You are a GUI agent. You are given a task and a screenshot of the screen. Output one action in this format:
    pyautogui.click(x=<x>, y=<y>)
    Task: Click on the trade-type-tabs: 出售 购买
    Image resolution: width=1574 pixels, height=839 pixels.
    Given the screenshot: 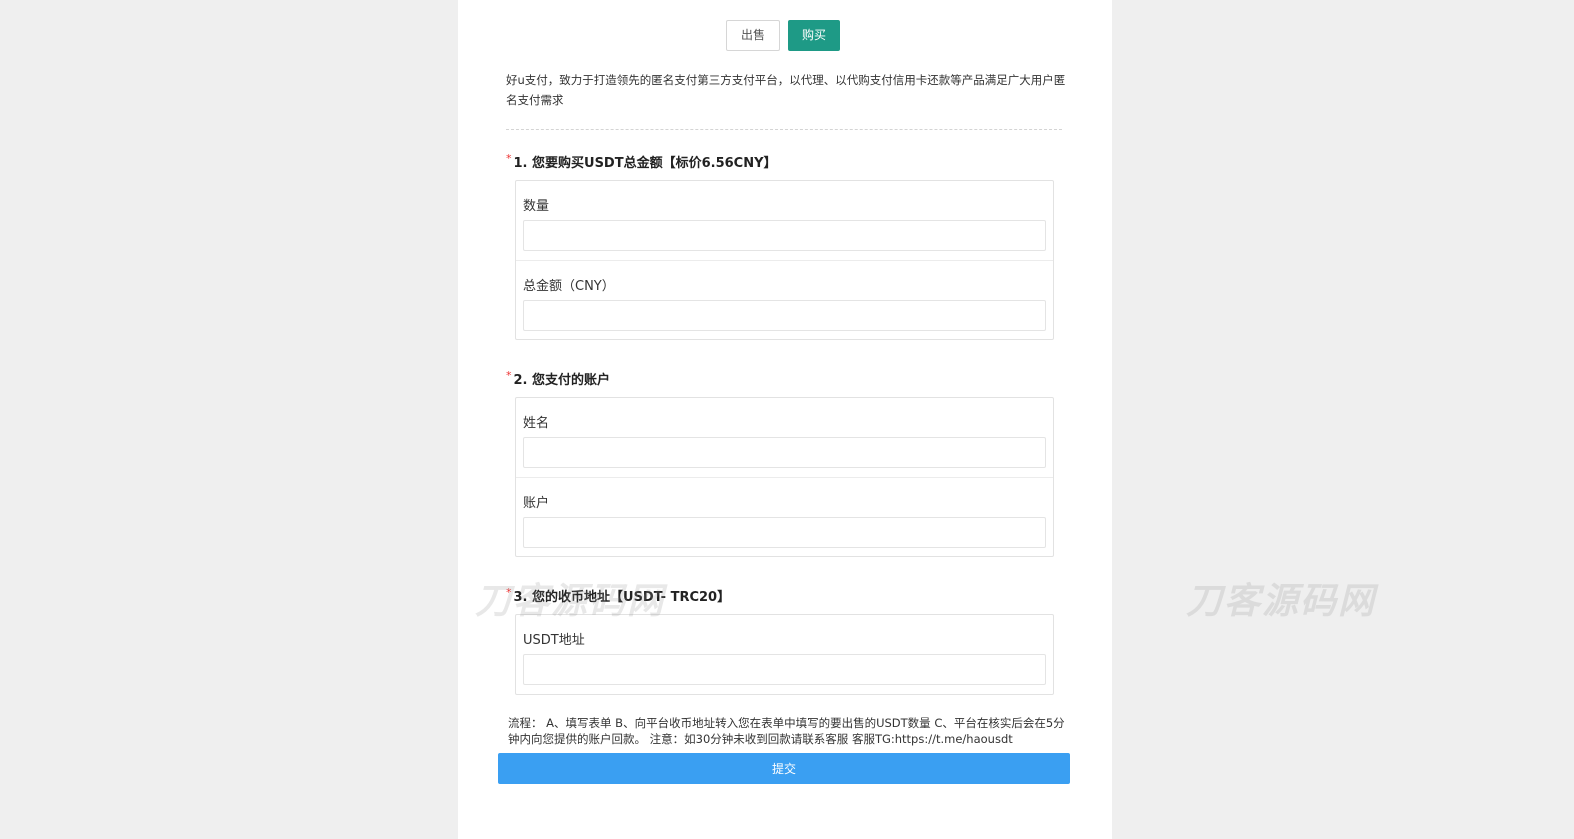 What is the action you would take?
    pyautogui.click(x=785, y=35)
    